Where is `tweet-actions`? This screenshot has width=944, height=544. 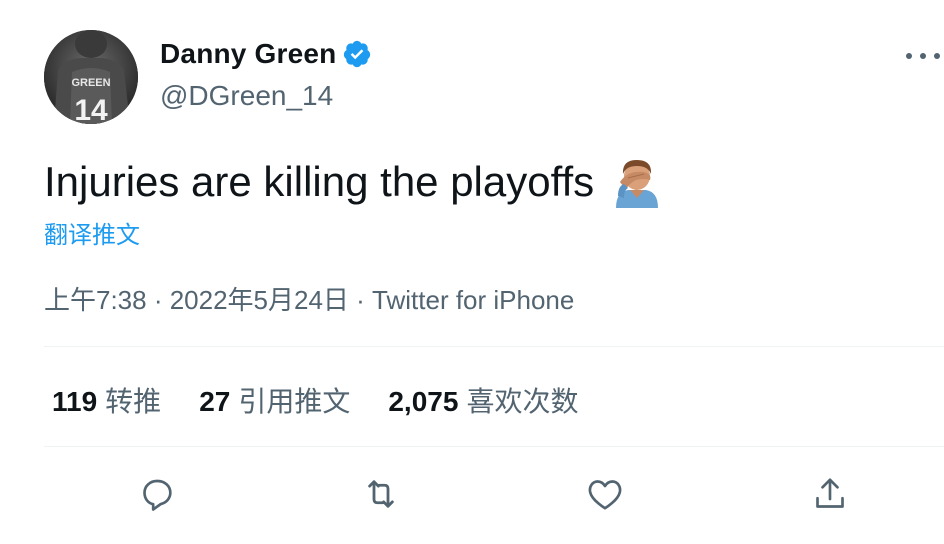
tweet-actions is located at coordinates (472, 495).